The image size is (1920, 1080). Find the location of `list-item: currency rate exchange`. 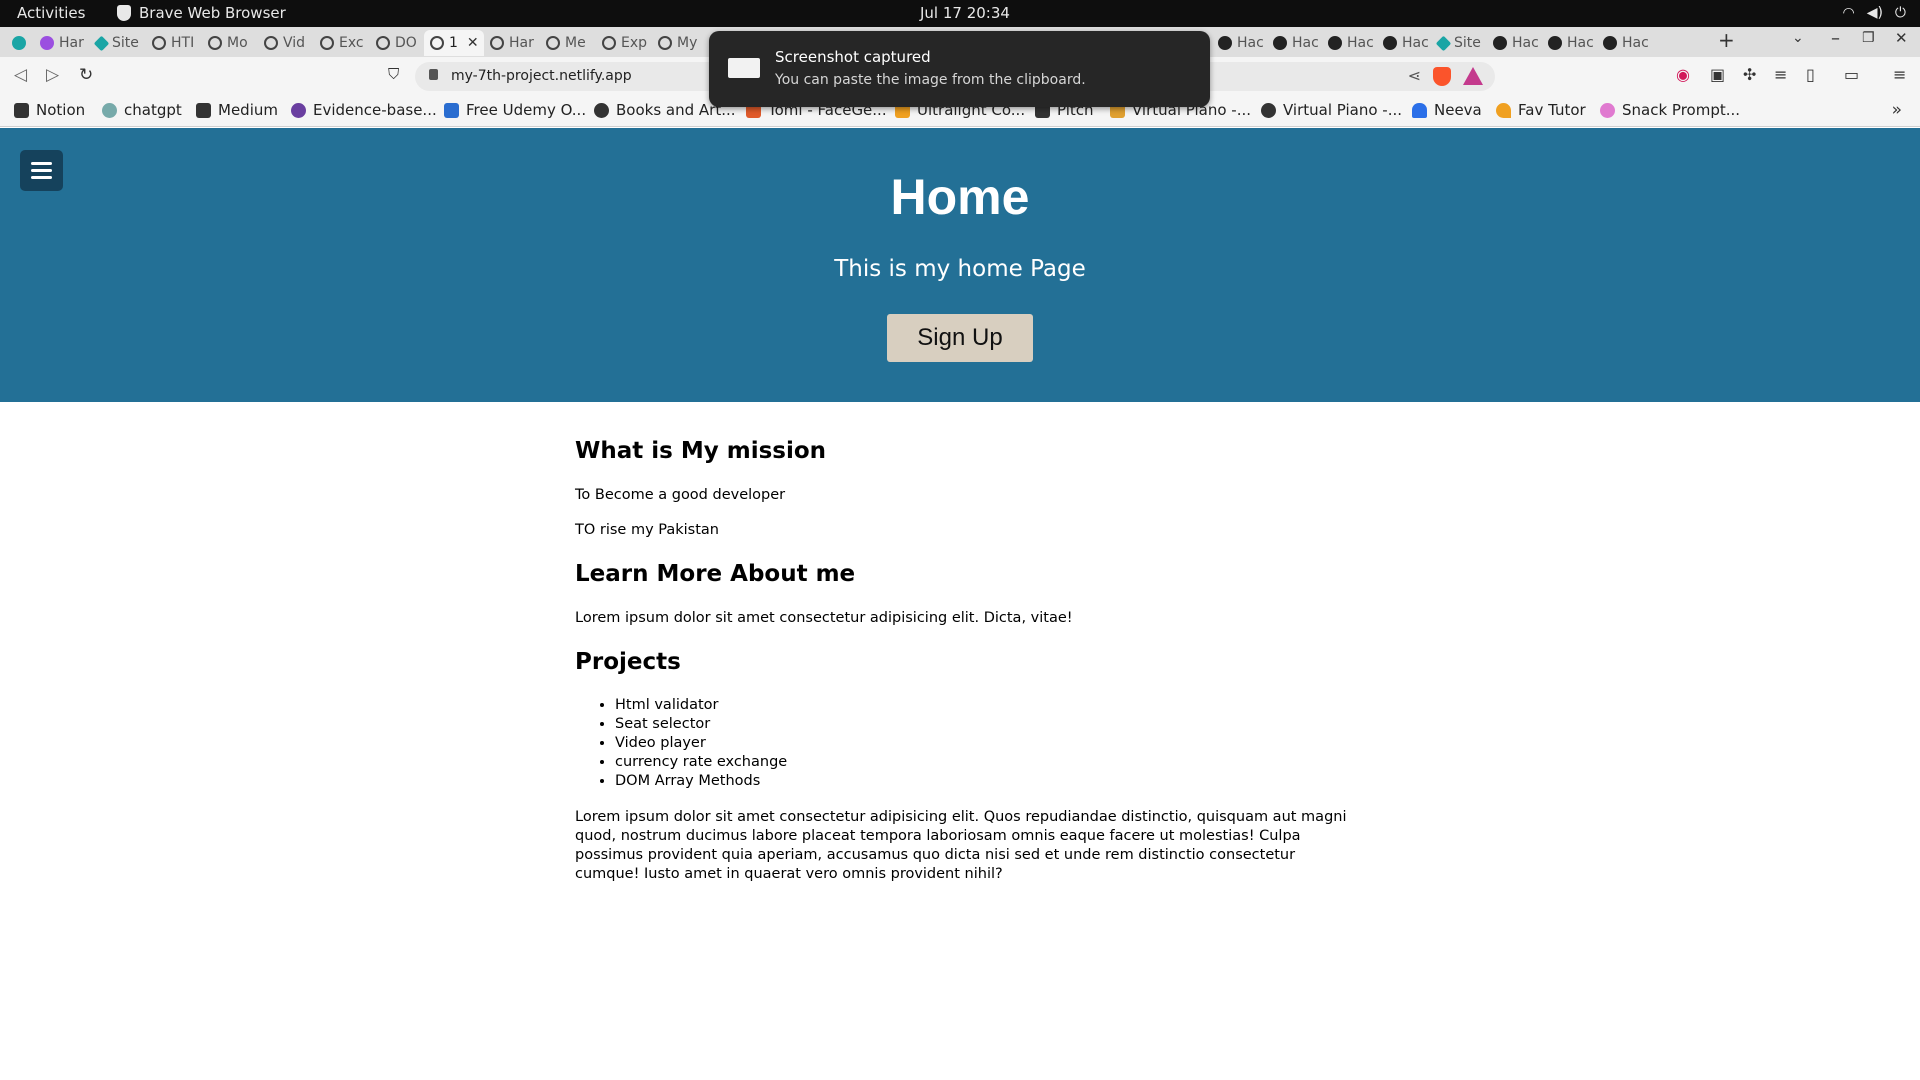

list-item: currency rate exchange is located at coordinates (701, 762).